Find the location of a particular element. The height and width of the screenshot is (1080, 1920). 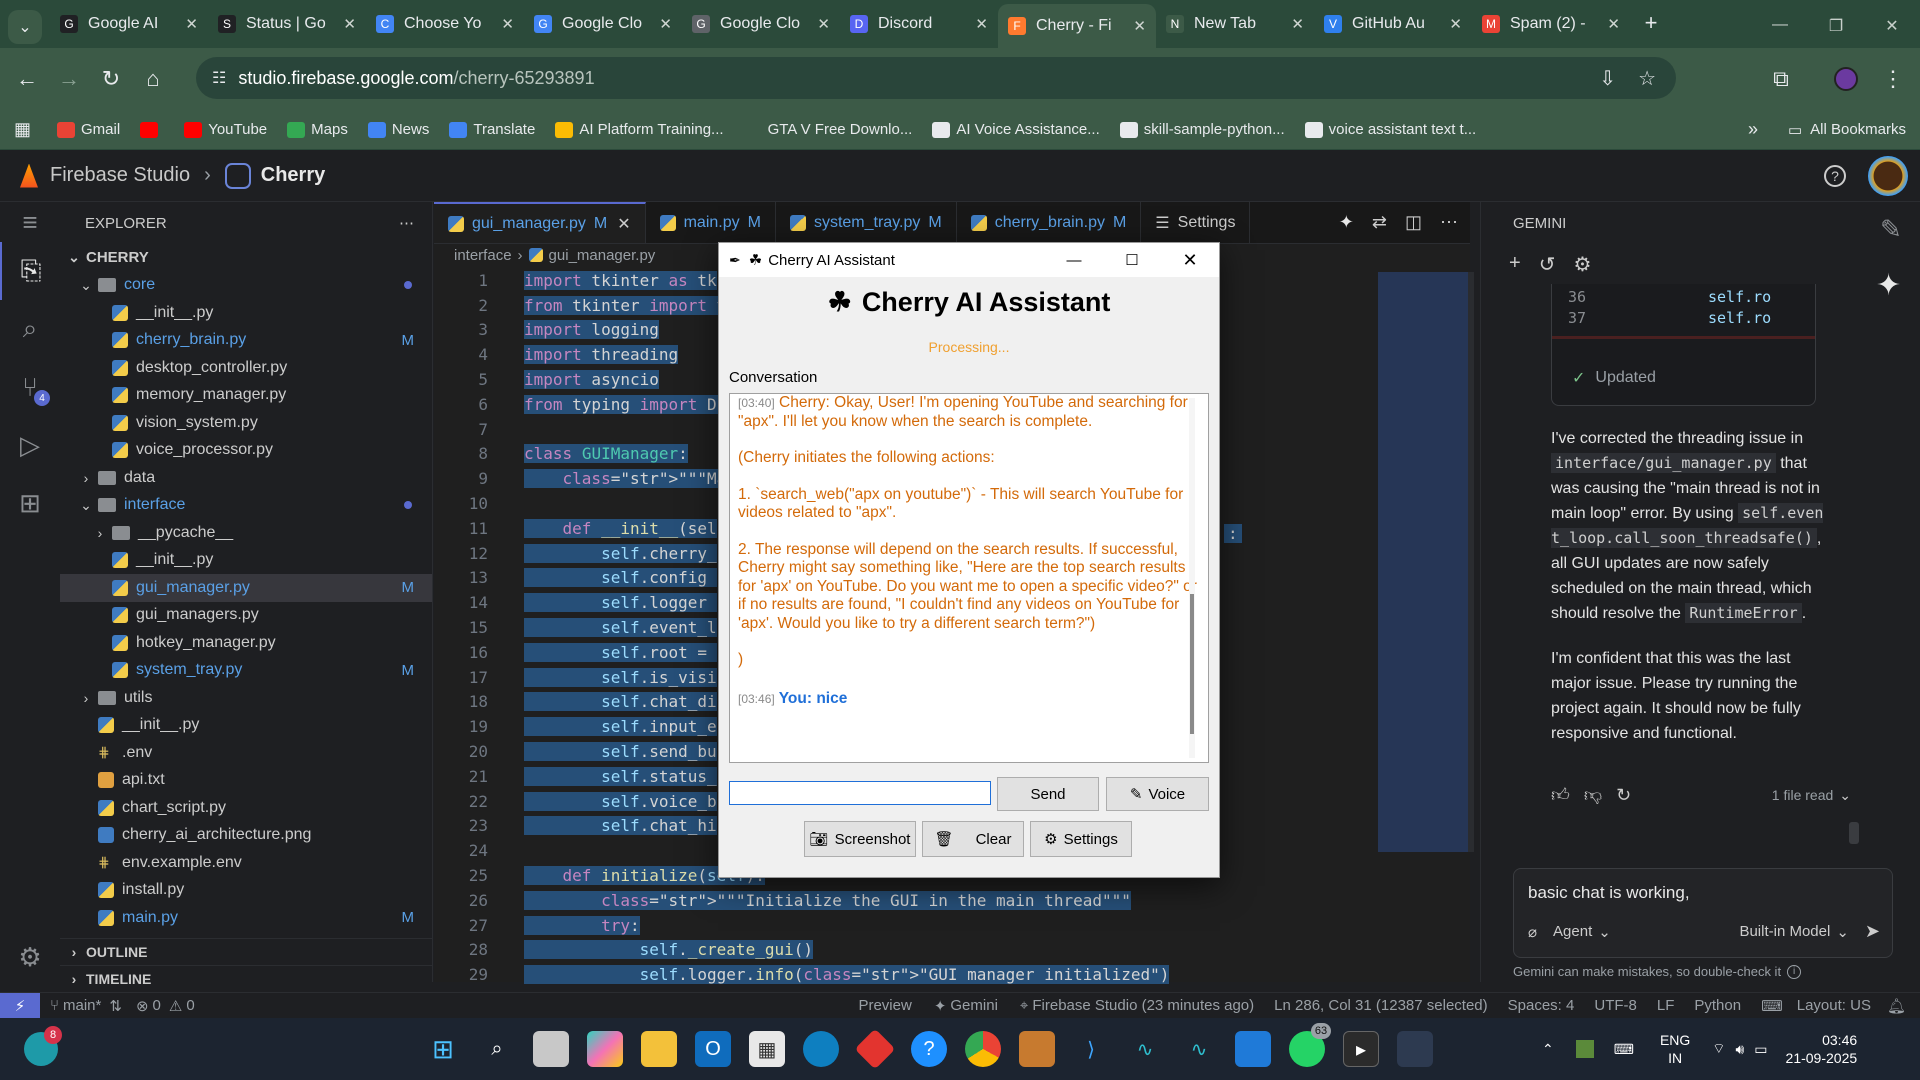

settings-button: ⚙ Settings is located at coordinates (1081, 839).